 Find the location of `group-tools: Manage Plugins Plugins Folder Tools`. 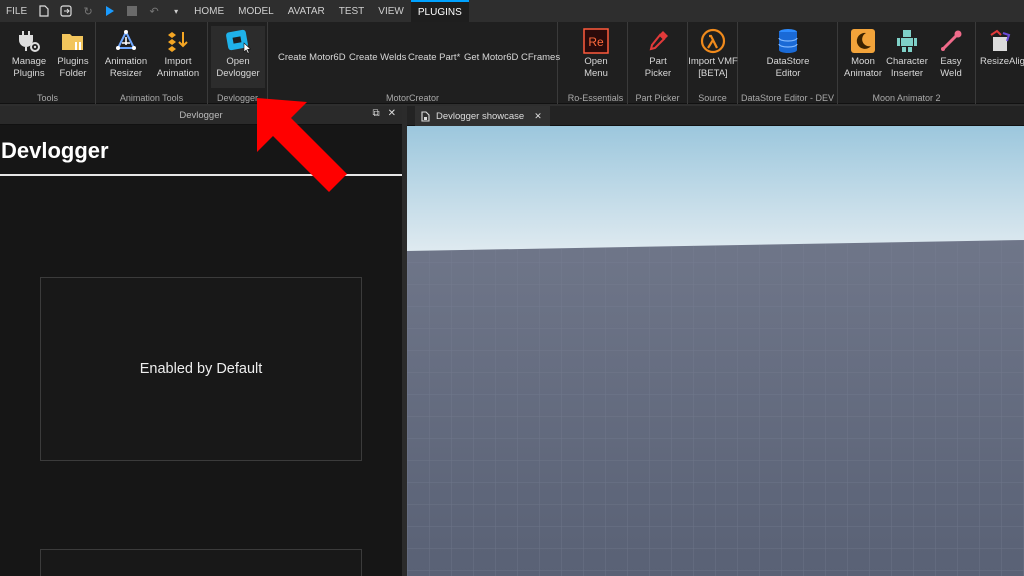

group-tools: Manage Plugins Plugins Folder Tools is located at coordinates (48, 63).